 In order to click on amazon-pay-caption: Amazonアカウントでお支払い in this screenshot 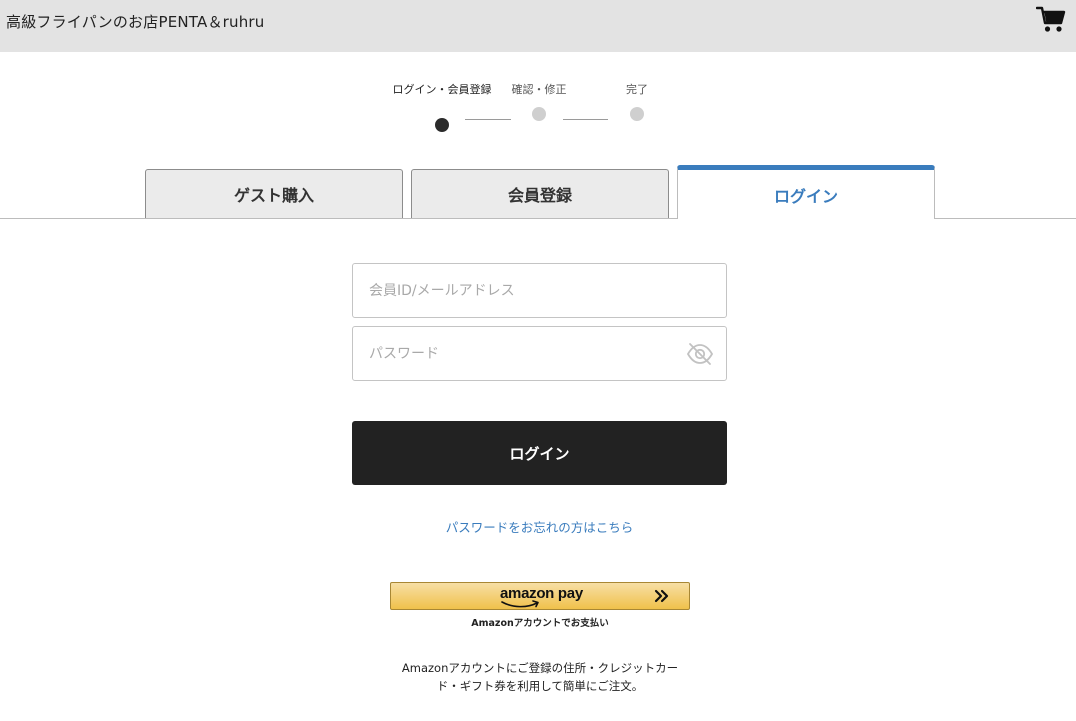, I will do `click(540, 623)`.